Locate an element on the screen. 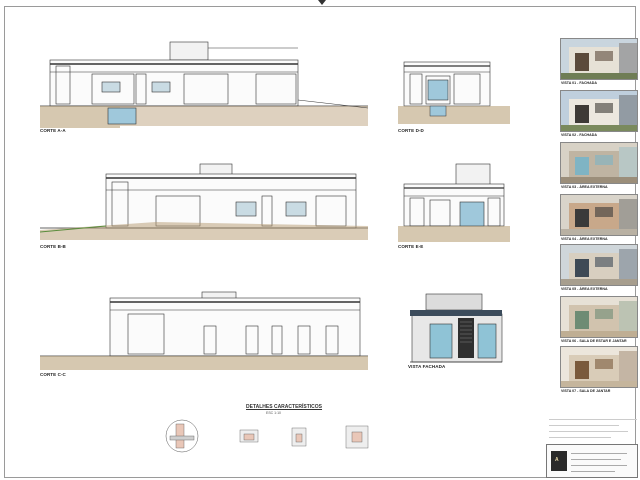  render-view-label: VISTA 03 - ÁREA EXTERNA is located at coordinates (584, 187).